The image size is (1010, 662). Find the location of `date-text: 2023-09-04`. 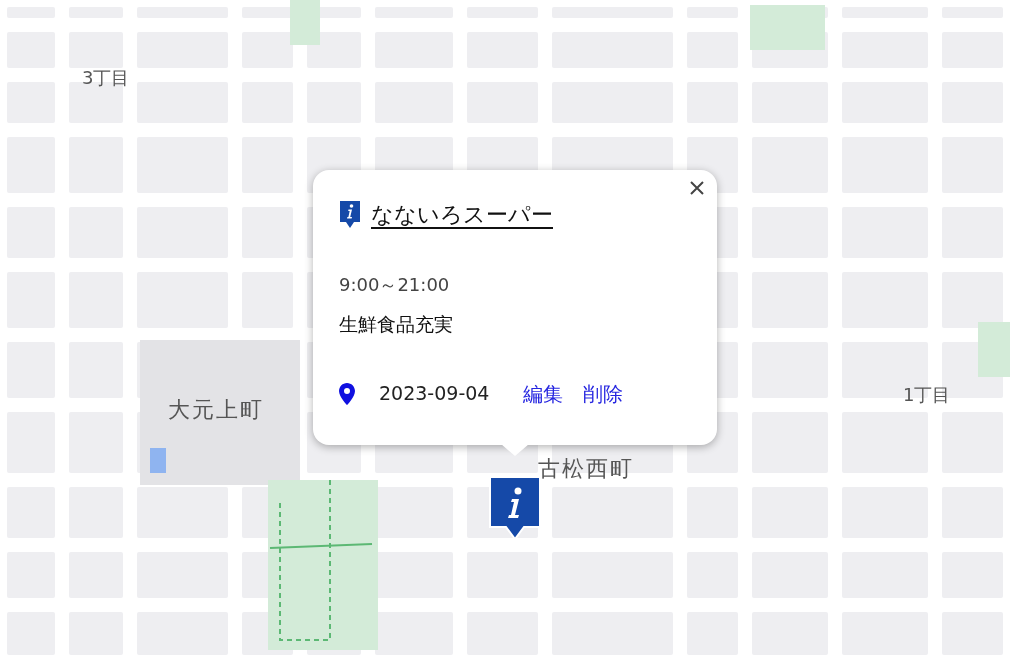

date-text: 2023-09-04 is located at coordinates (434, 394).